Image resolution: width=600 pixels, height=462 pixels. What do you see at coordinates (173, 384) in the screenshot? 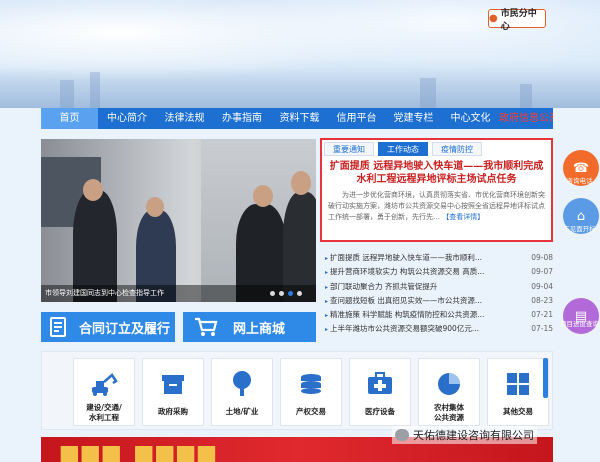
I see `box-icon` at bounding box center [173, 384].